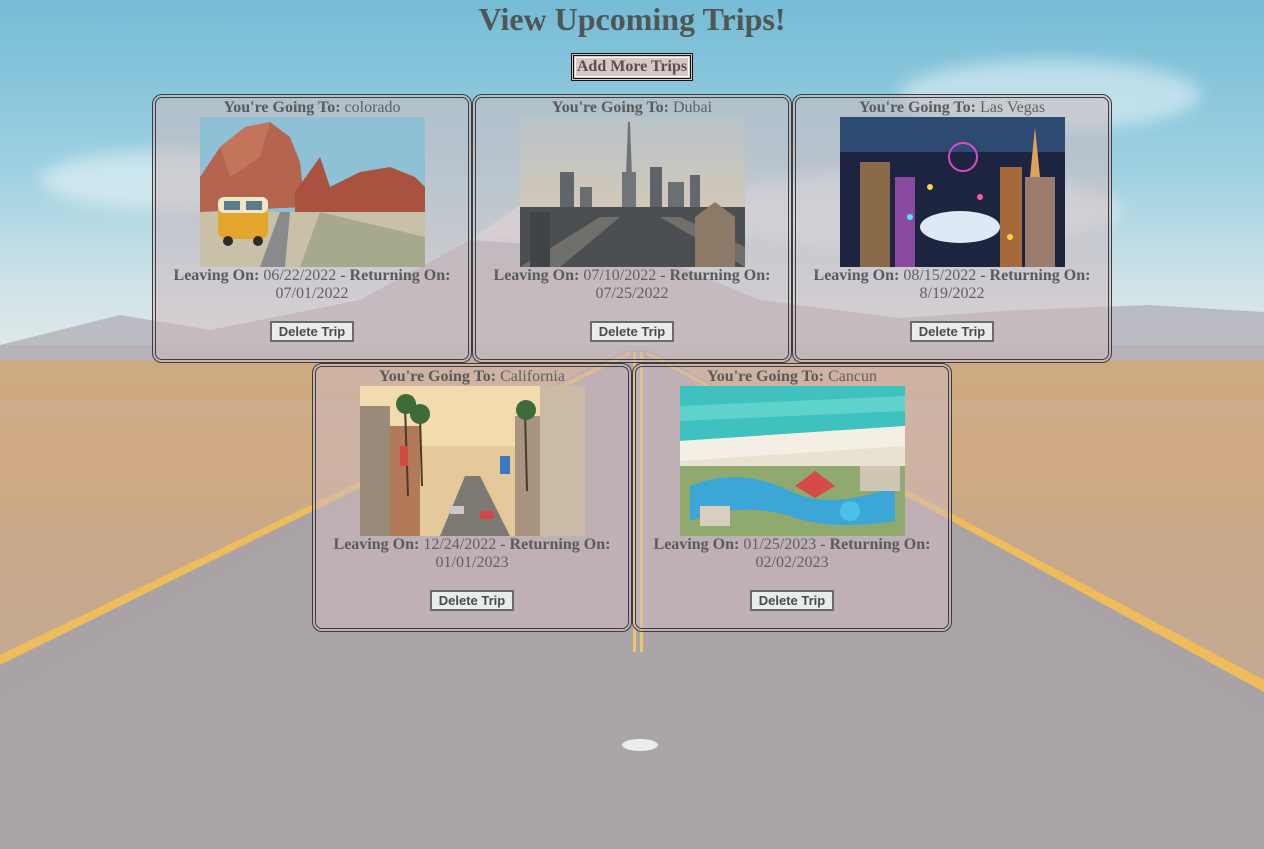 This screenshot has width=1264, height=849. I want to click on destination-line: You're Going To: Dubai, so click(632, 108).